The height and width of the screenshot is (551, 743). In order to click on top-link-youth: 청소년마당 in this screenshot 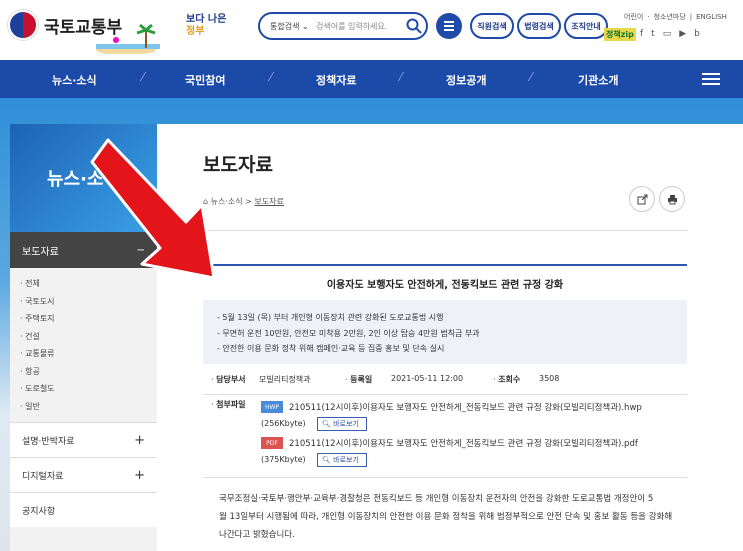, I will do `click(670, 17)`.